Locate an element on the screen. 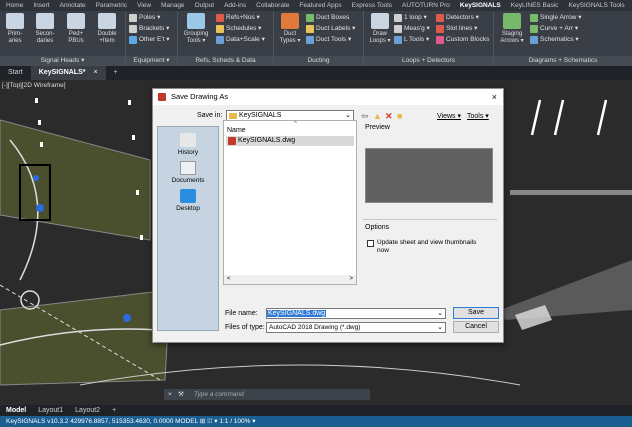 This screenshot has height=427, width=632. scroll-left-icon: < is located at coordinates (229, 279).